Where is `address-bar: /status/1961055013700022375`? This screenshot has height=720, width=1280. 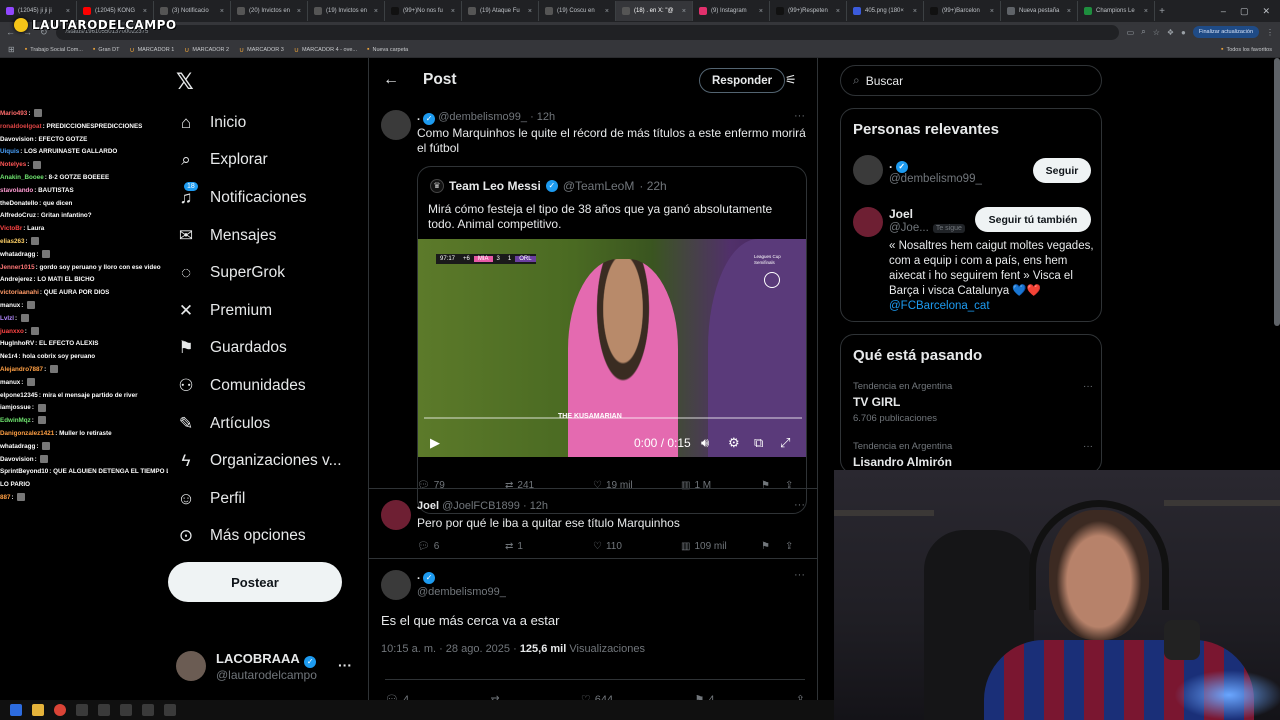 address-bar: /status/1961055013700022375 is located at coordinates (587, 32).